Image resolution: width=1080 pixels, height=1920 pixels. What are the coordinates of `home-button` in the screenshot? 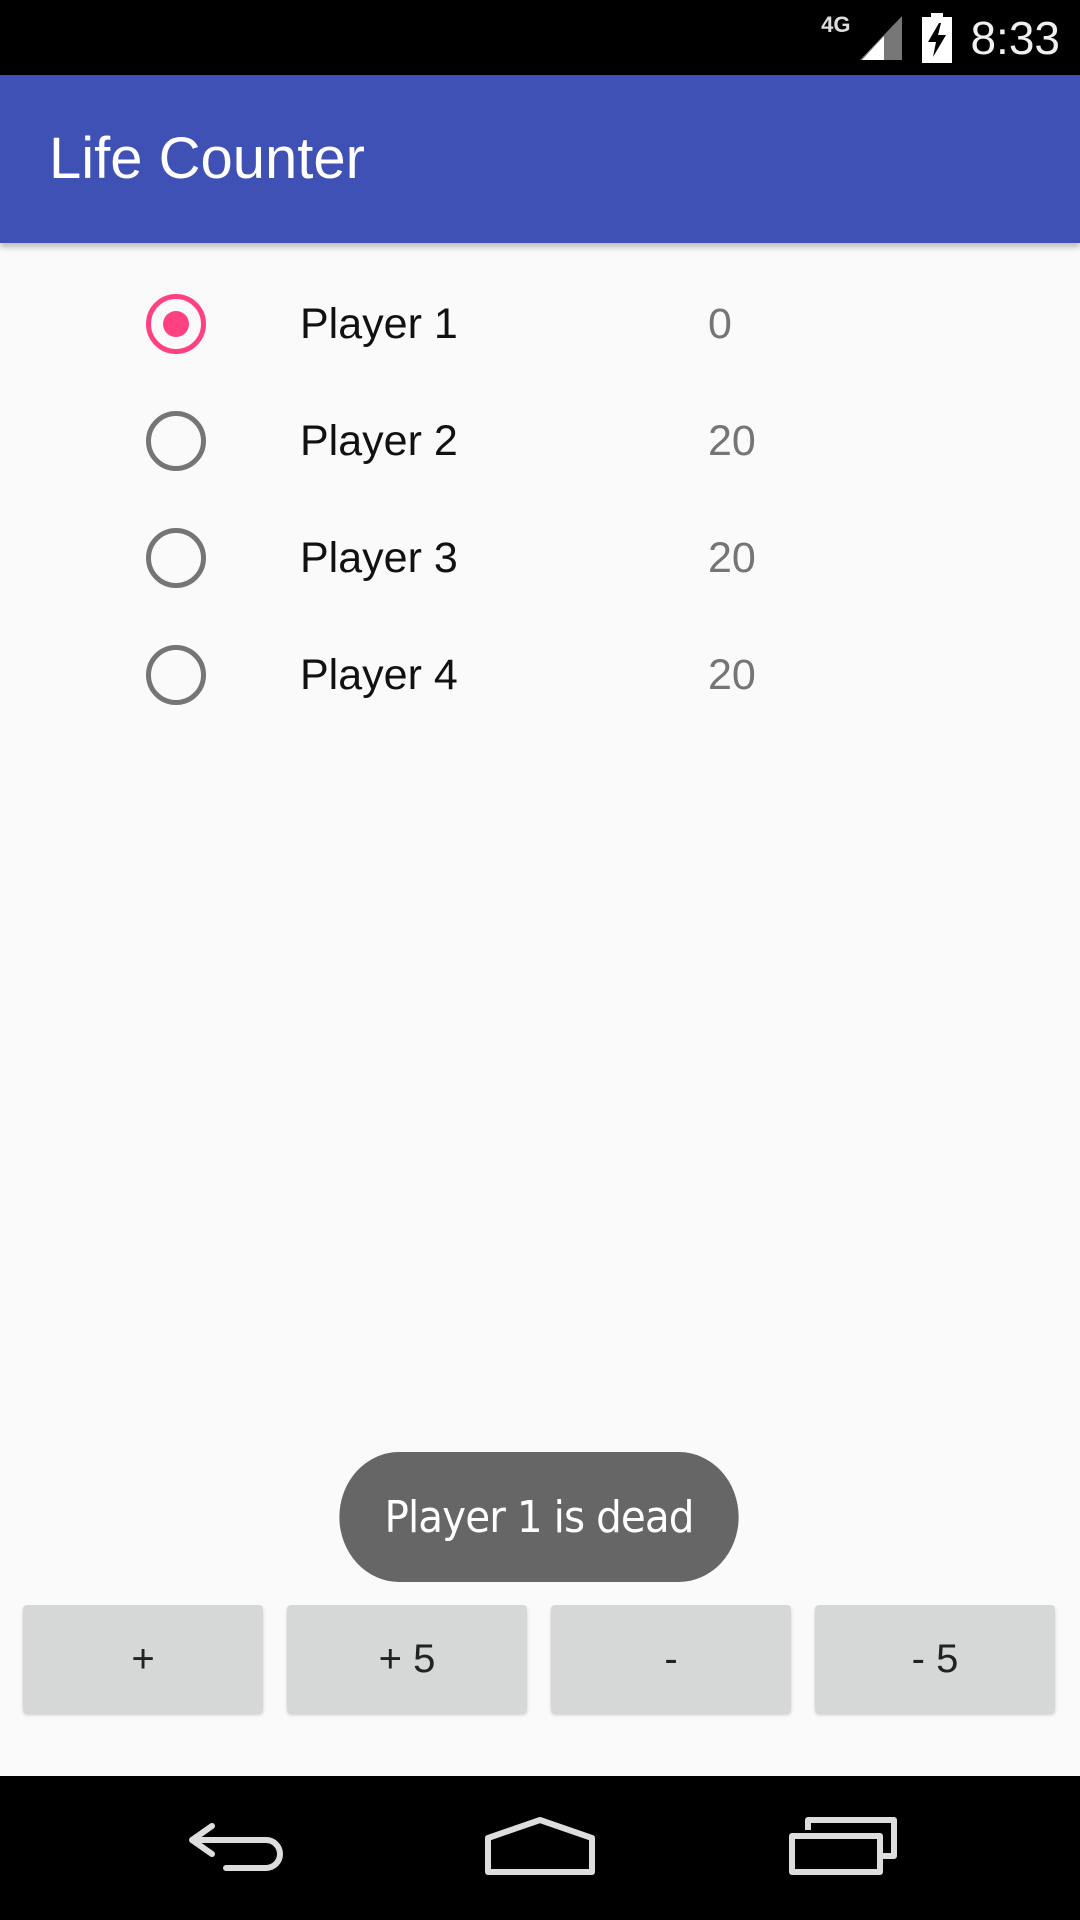 It's located at (540, 1848).